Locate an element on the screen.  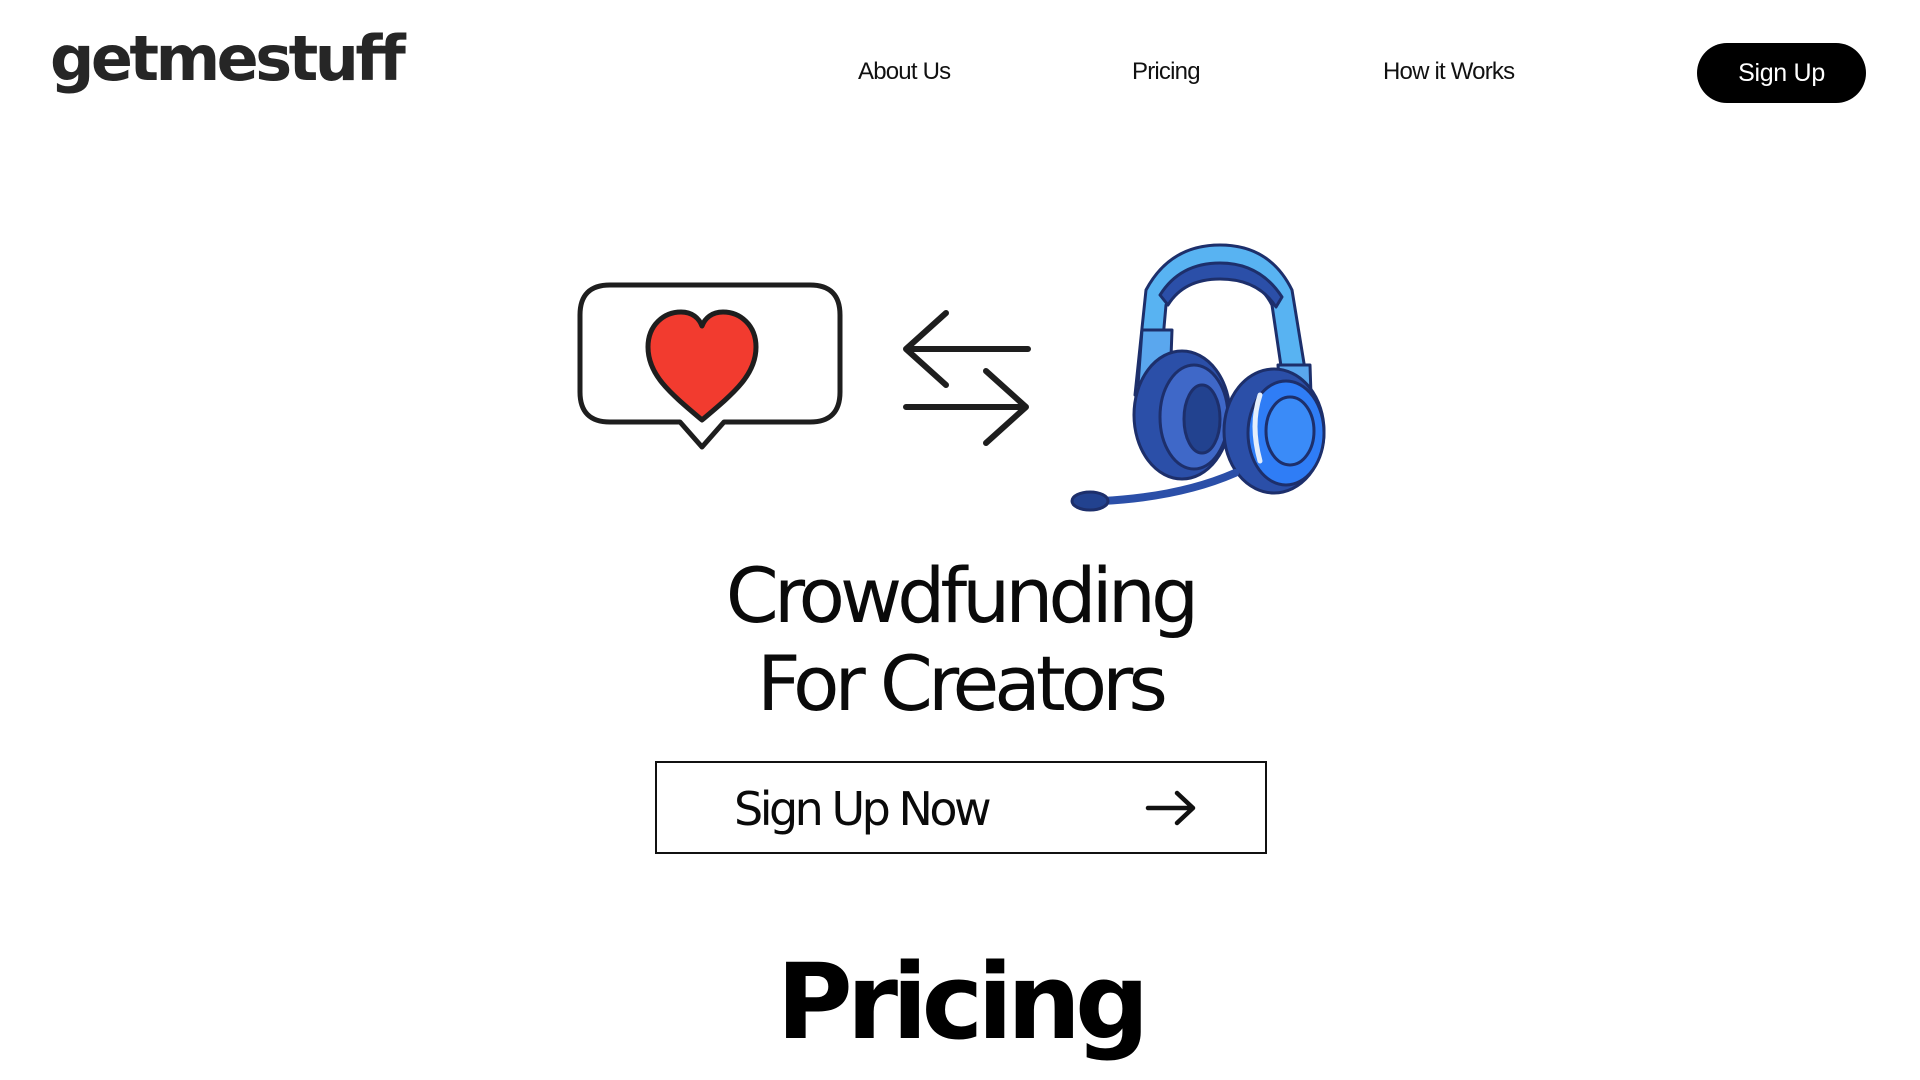
sign-up-now-label: Sign Up Now is located at coordinates (863, 809).